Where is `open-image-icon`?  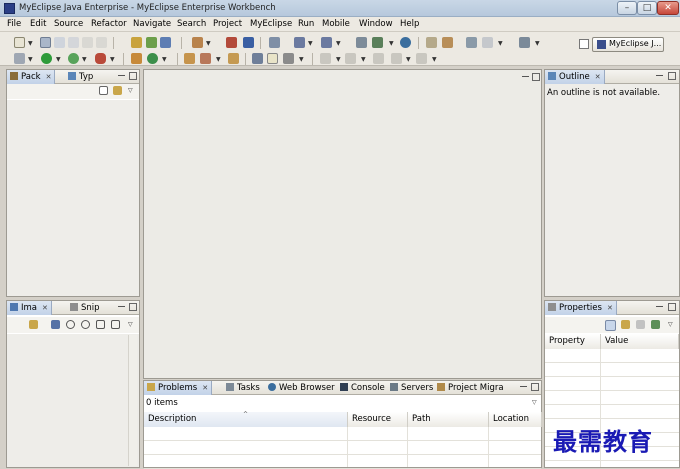
open-image-icon is located at coordinates (33, 324).